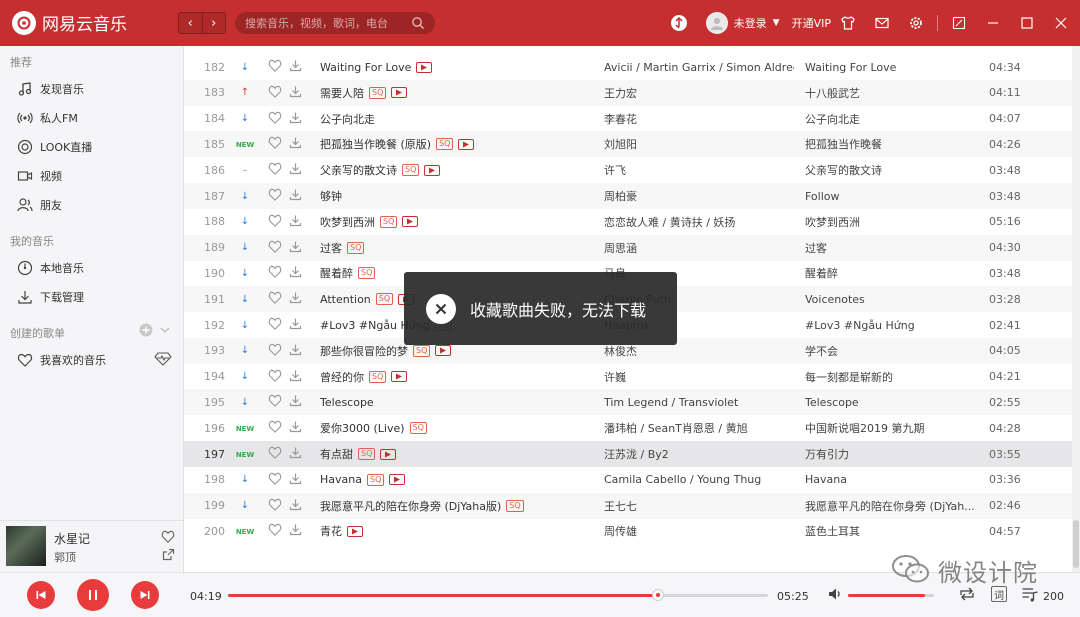 Image resolution: width=1080 pixels, height=617 pixels. What do you see at coordinates (410, 506) in the screenshot?
I see `song-title: 我愿意平凡的陪在你身旁 (DjYaha版)` at bounding box center [410, 506].